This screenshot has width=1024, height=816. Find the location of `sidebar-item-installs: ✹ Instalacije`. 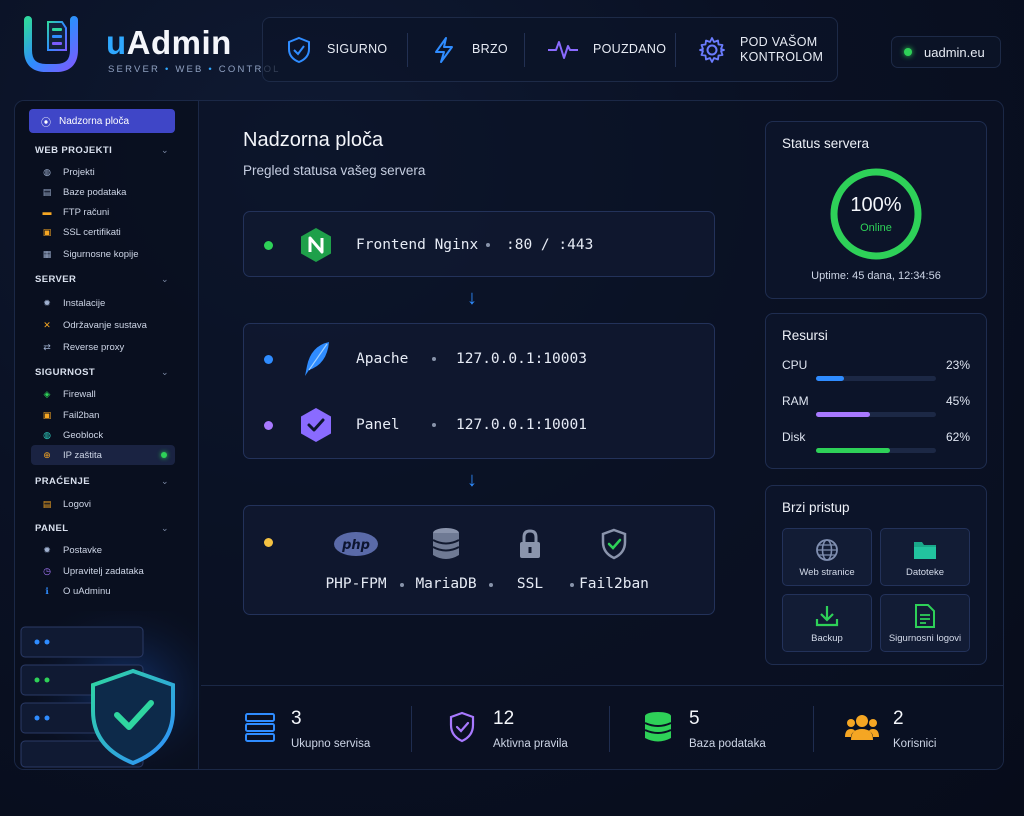

sidebar-item-installs: ✹ Instalacije is located at coordinates (106, 303).